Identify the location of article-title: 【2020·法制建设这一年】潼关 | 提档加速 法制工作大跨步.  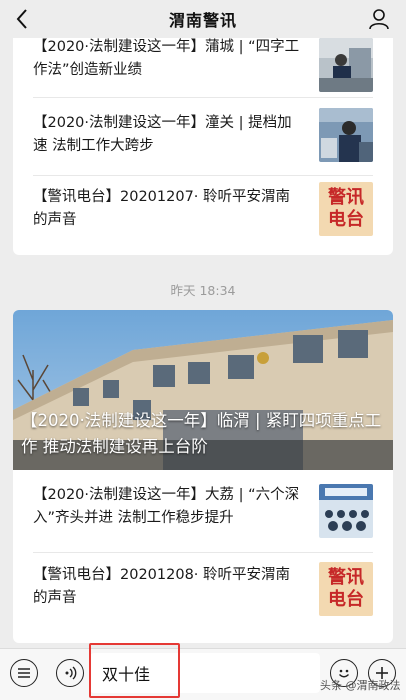
(162, 134).